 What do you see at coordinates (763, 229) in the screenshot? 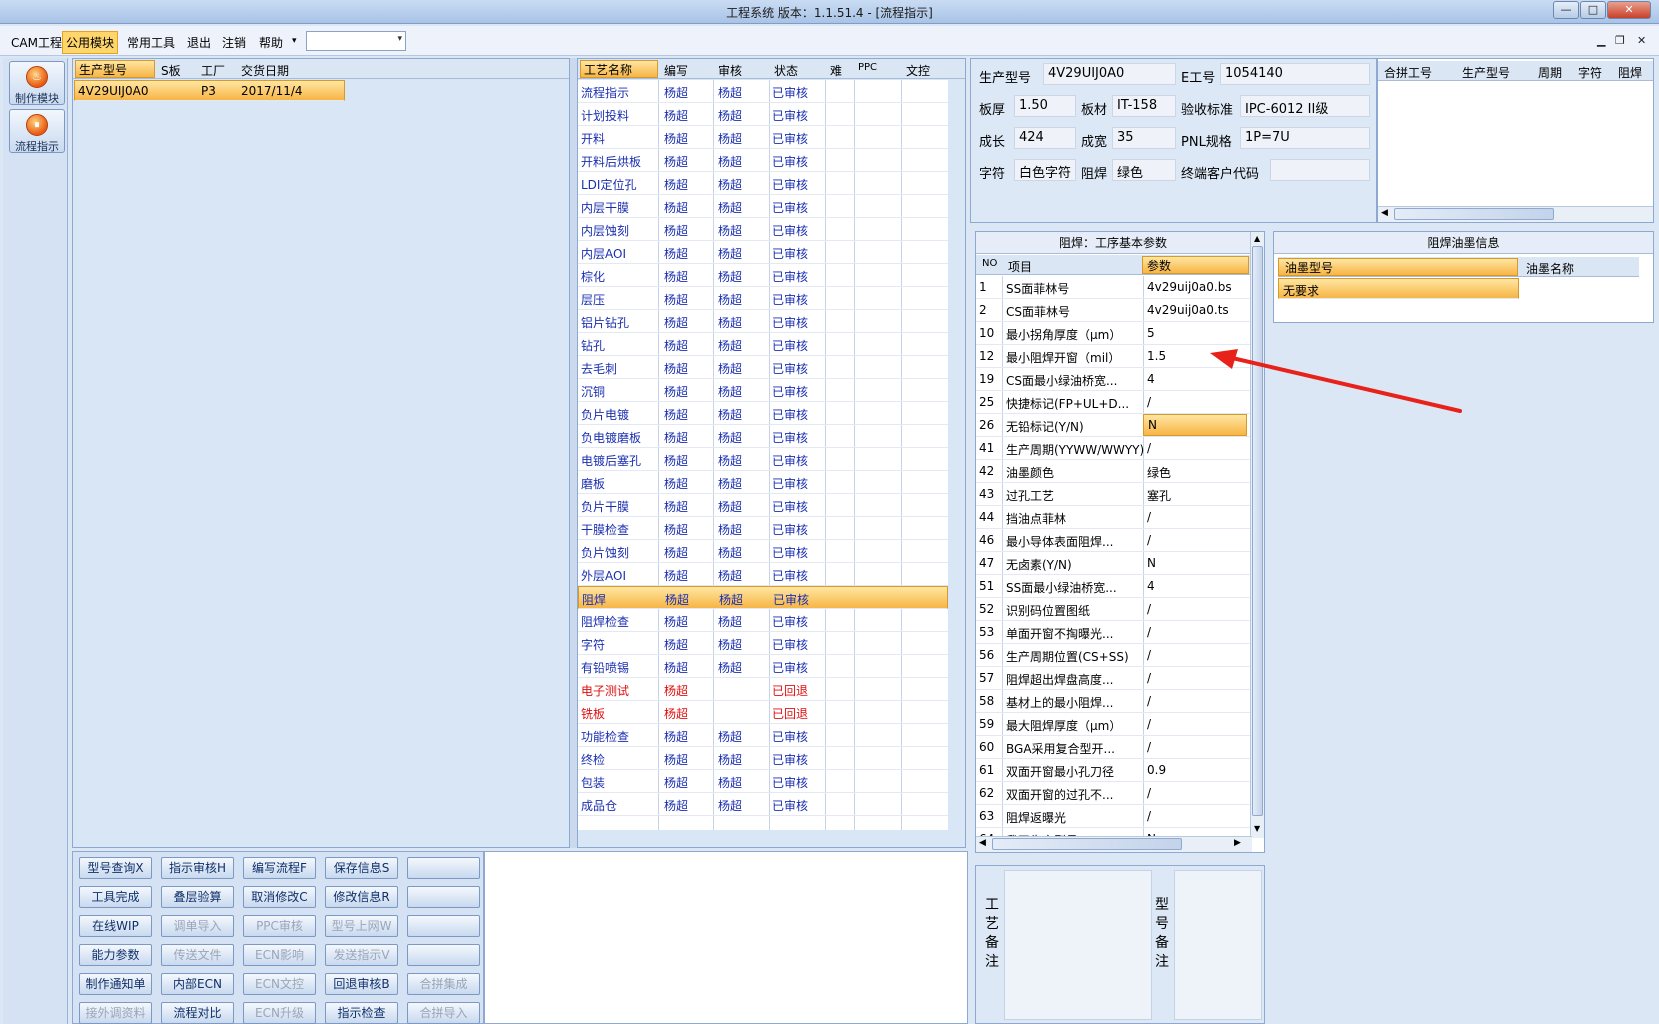
I see `table-row: 内层蚀刻 杨超 杨超 已审核` at bounding box center [763, 229].